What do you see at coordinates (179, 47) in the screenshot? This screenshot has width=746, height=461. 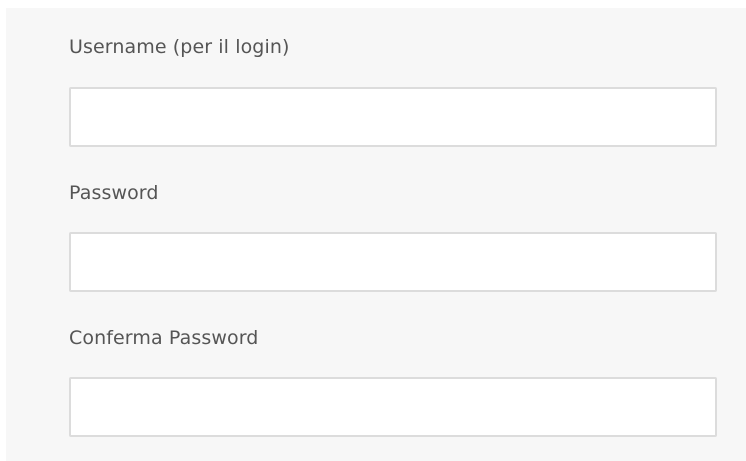 I see `username-label: Username (per il login)` at bounding box center [179, 47].